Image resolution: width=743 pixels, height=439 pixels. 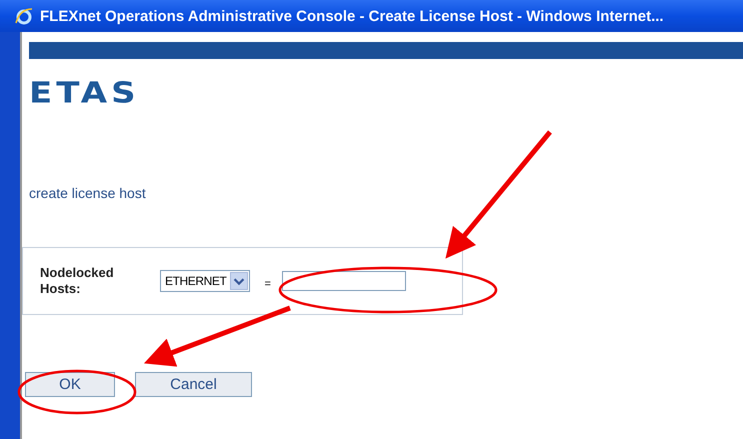 What do you see at coordinates (70, 384) in the screenshot?
I see `ok-button: OK` at bounding box center [70, 384].